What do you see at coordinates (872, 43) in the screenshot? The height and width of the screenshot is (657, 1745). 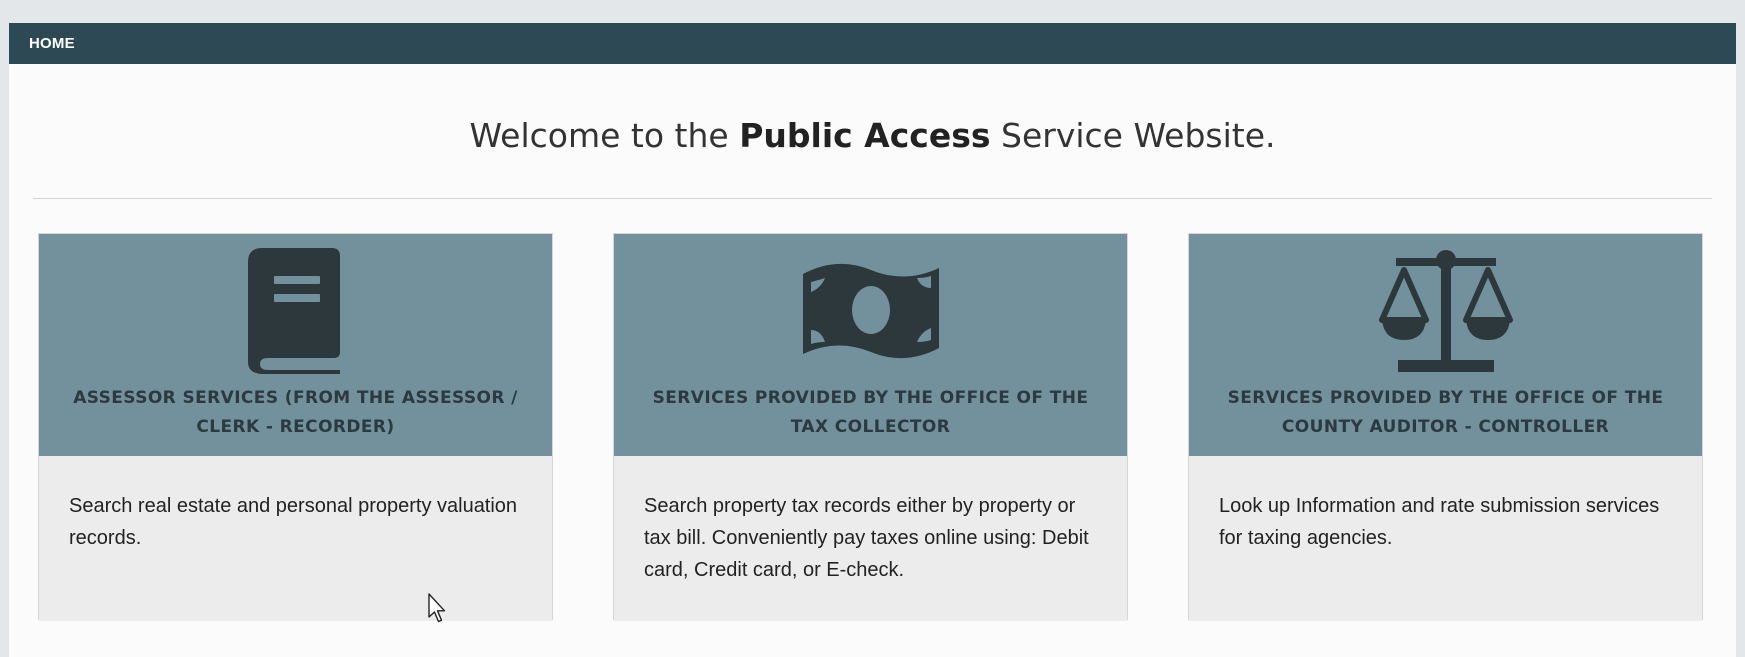 I see `top-navbar: HOME` at bounding box center [872, 43].